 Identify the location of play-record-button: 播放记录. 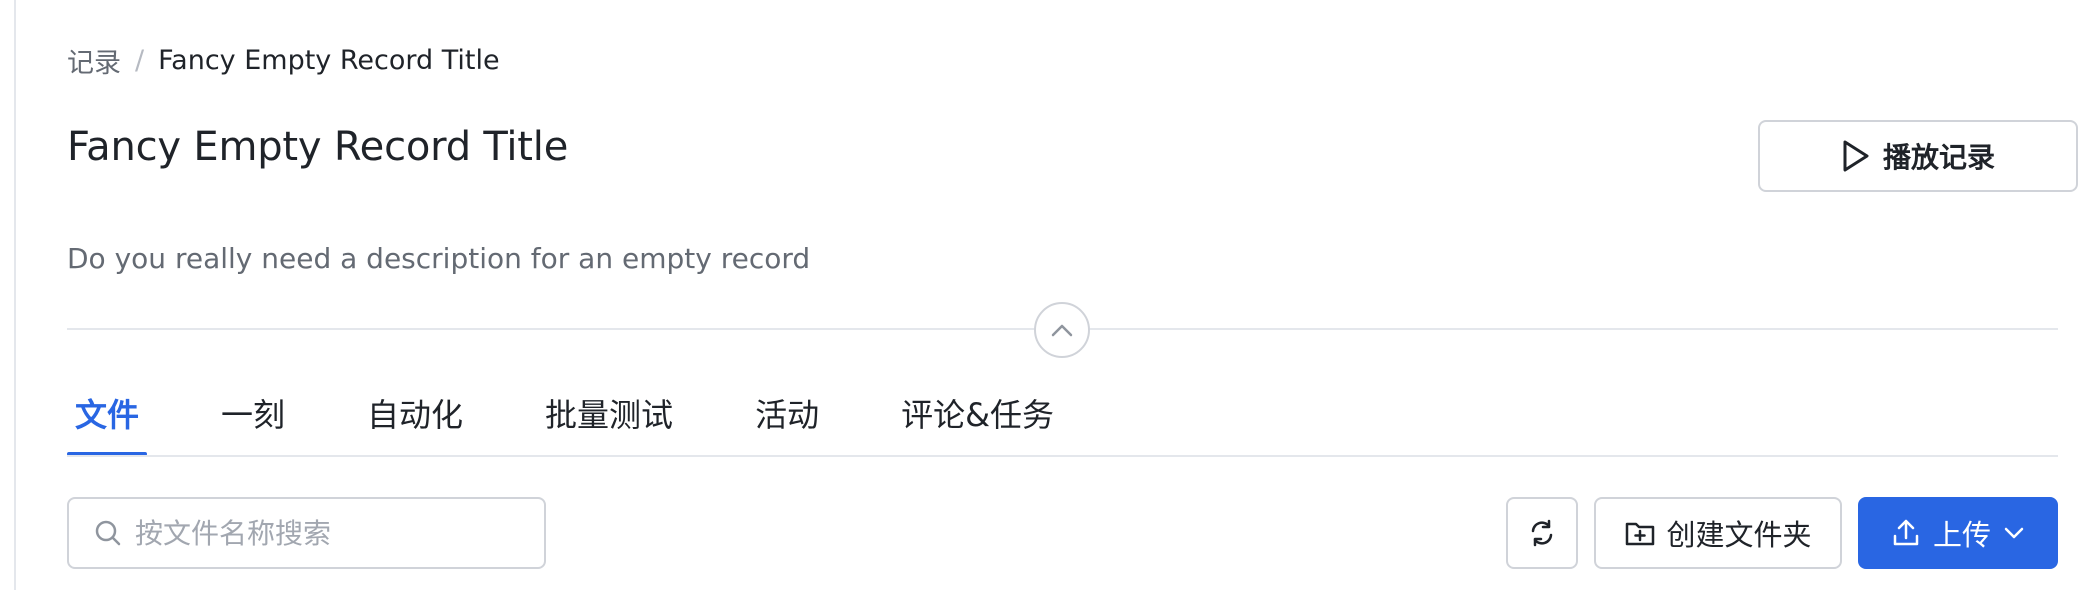
(1918, 156).